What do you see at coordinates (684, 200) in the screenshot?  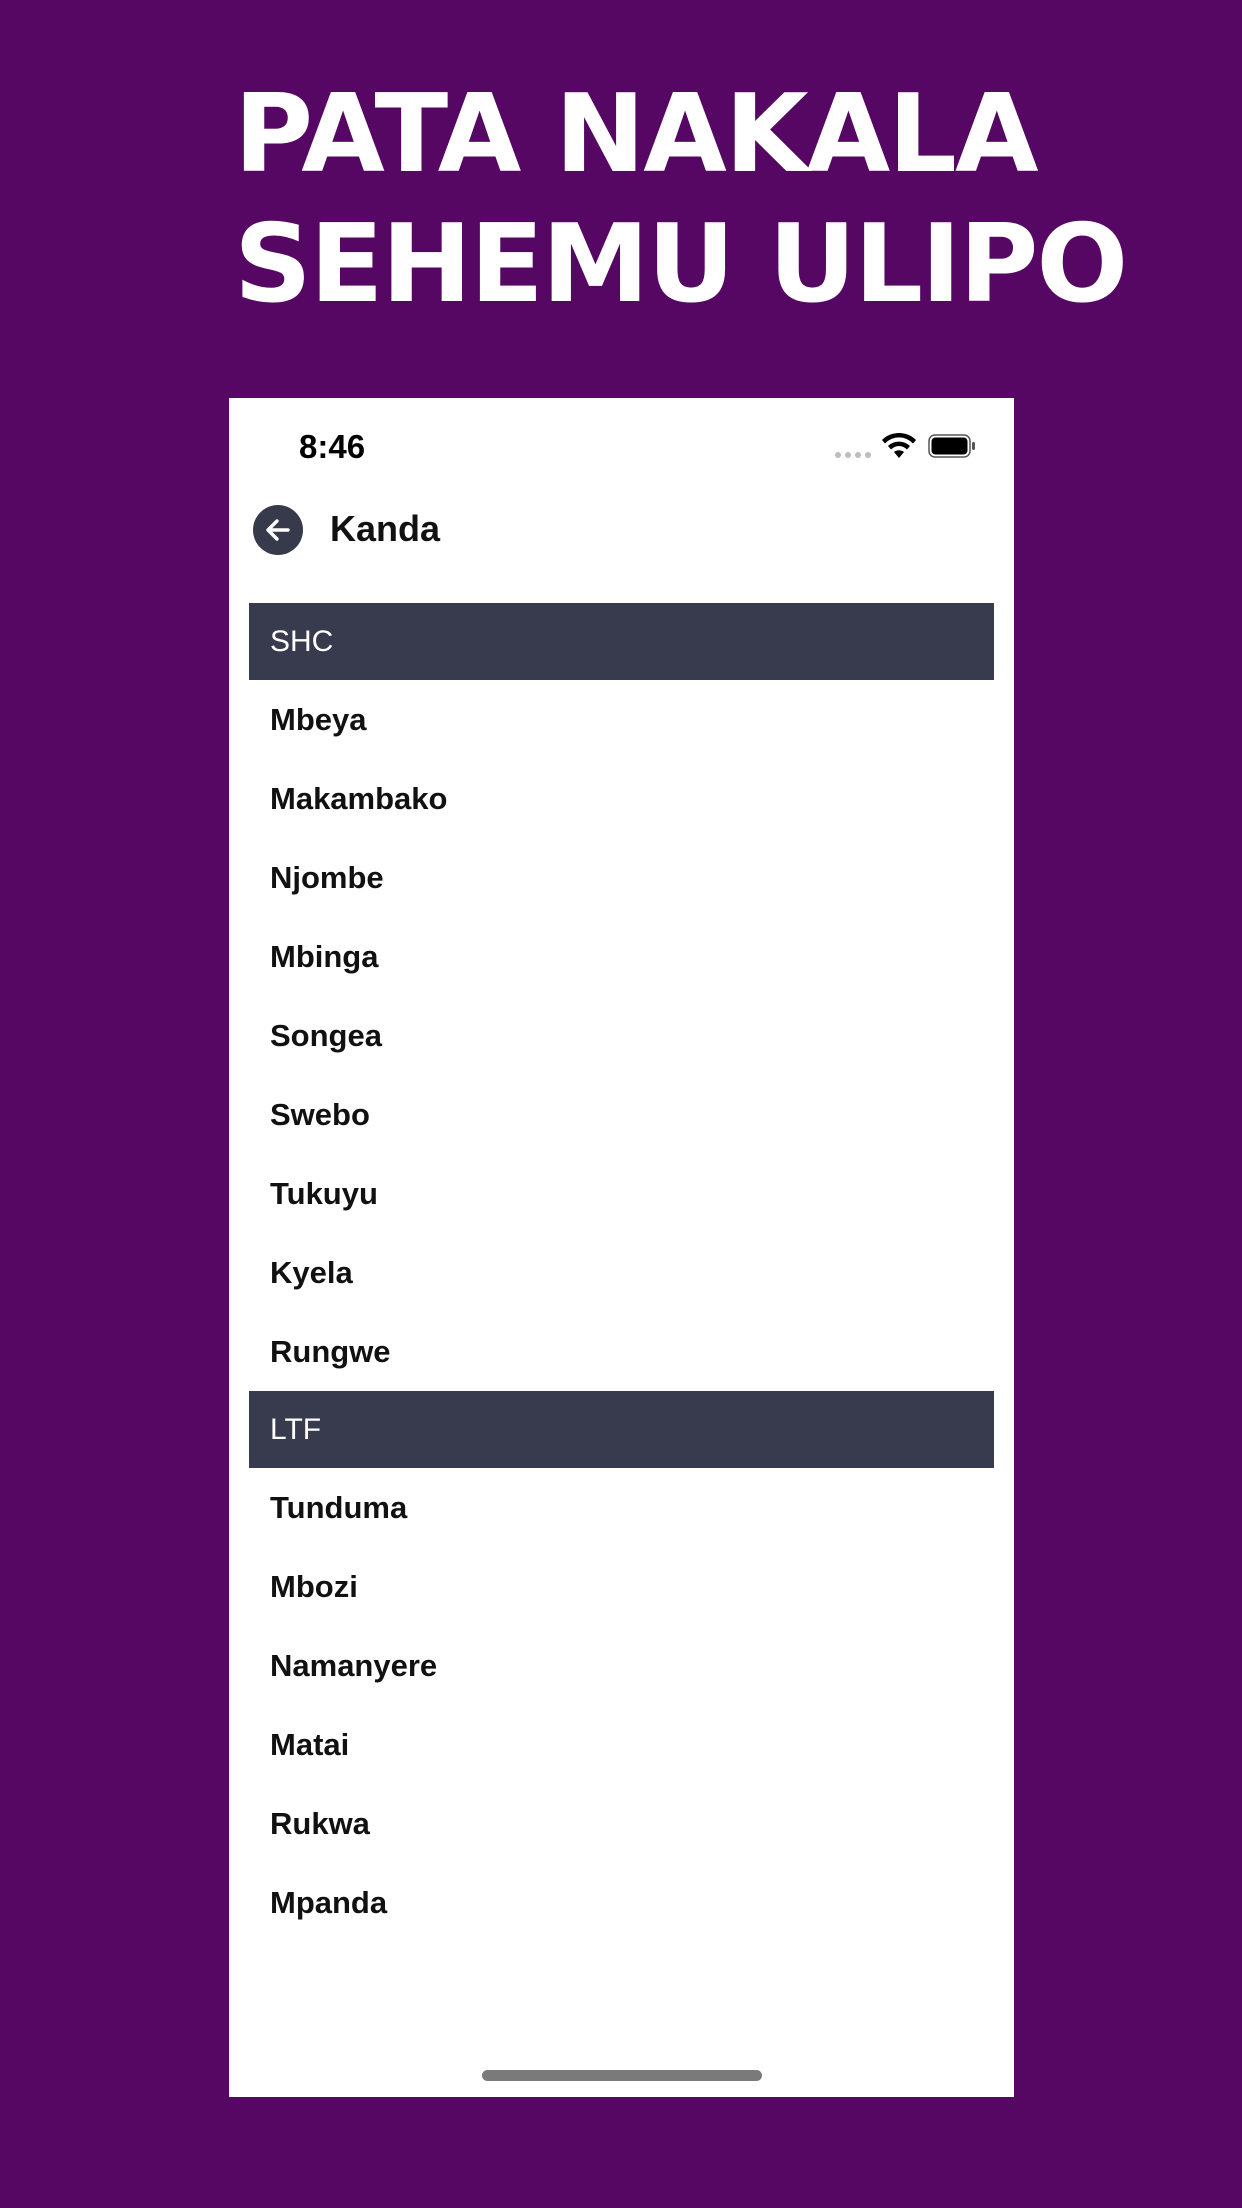 I see `promo-headline: PATA NAKALA SEHEMU ULIPO` at bounding box center [684, 200].